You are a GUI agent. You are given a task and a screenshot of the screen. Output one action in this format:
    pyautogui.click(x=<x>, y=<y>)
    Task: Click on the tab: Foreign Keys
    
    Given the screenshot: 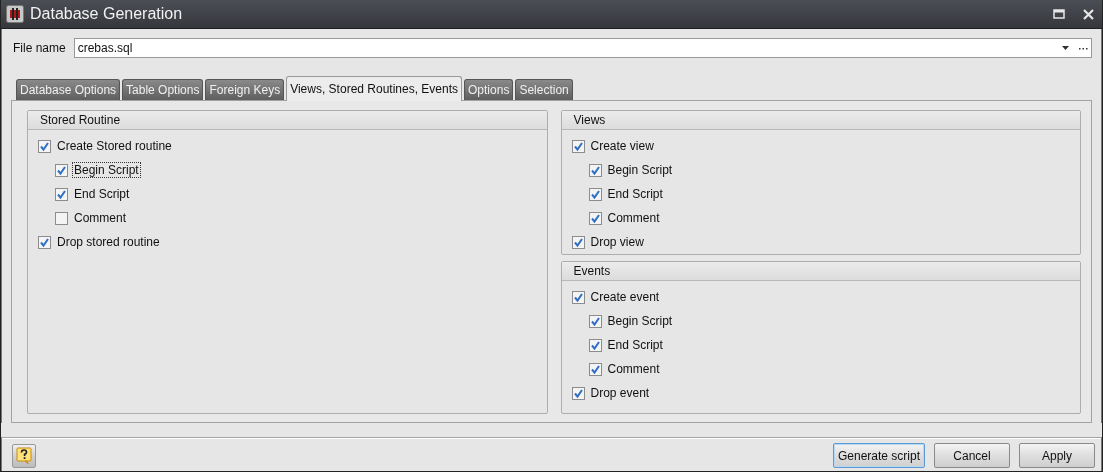 What is the action you would take?
    pyautogui.click(x=245, y=89)
    